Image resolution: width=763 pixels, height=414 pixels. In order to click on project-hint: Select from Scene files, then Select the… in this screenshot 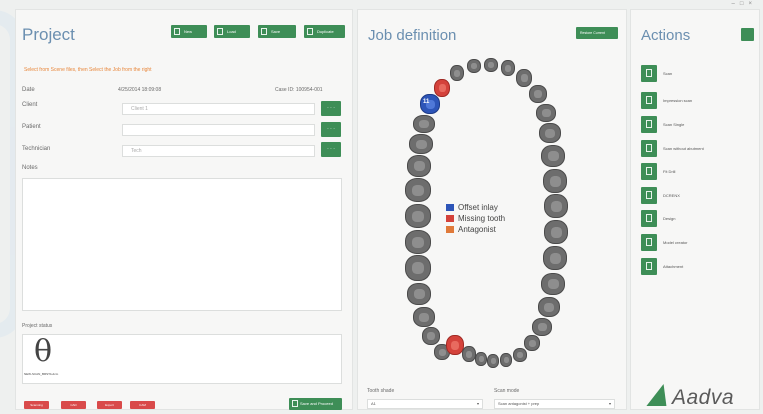, I will do `click(88, 70)`.